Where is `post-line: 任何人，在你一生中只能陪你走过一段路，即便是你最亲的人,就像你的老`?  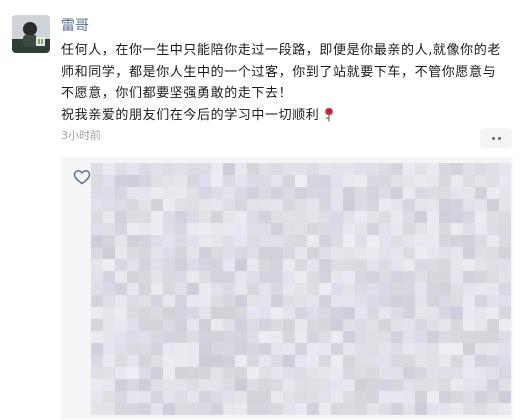
post-line: 任何人，在你一生中只能陪你走过一段路，即便是你最亲的人,就像你的老 is located at coordinates (281, 50).